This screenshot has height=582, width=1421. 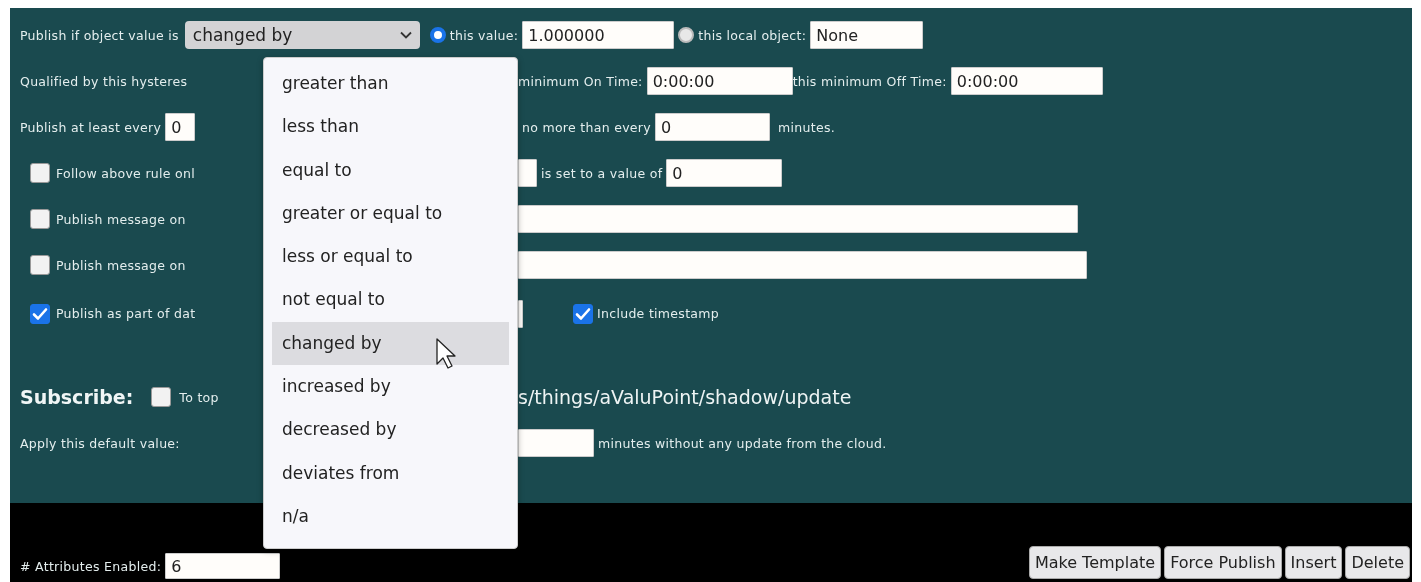 What do you see at coordinates (869, 81) in the screenshot?
I see `label-text: this minimum Off Time:` at bounding box center [869, 81].